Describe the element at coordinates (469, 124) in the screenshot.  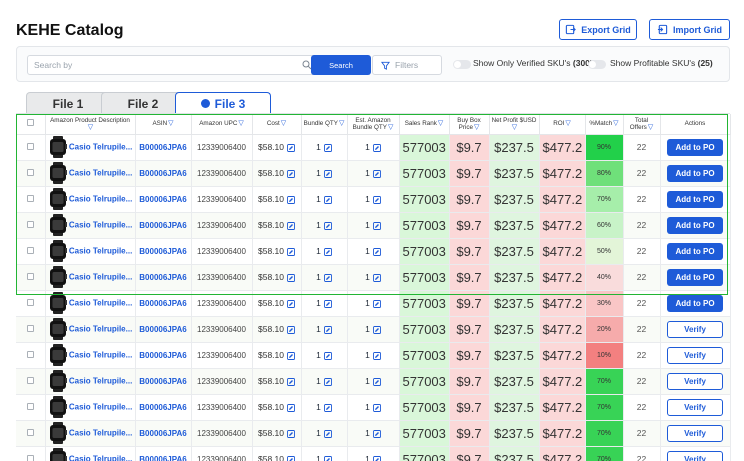
I see `col-header-buybox: Buy Box Price▽` at that location.